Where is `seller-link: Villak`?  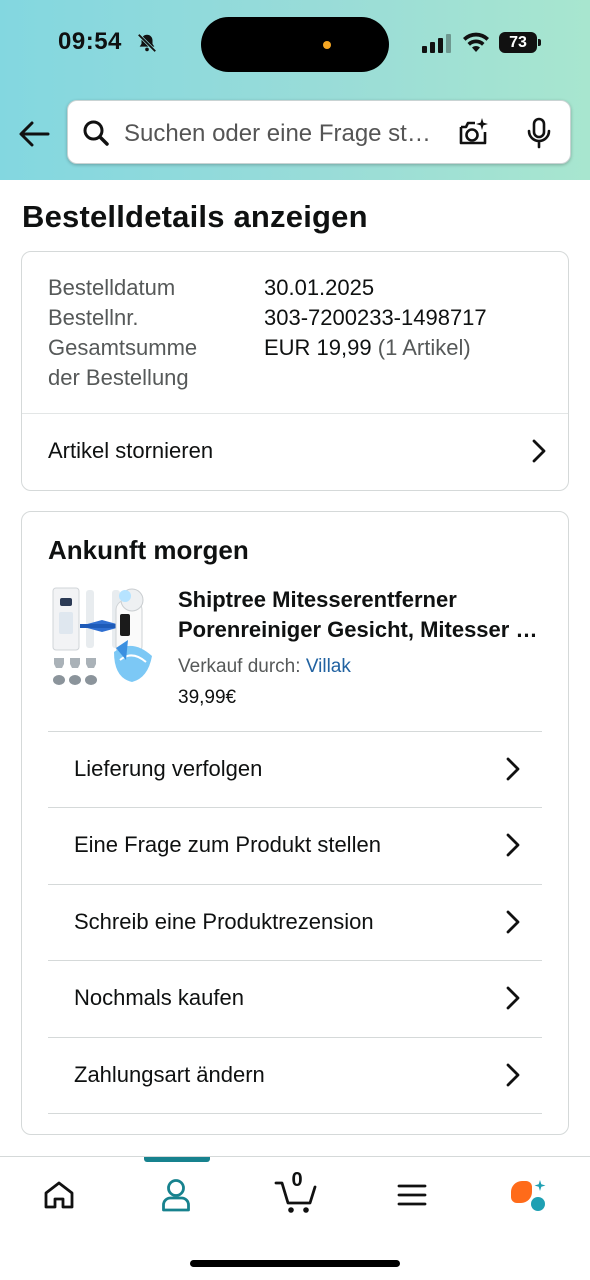 seller-link: Villak is located at coordinates (328, 666).